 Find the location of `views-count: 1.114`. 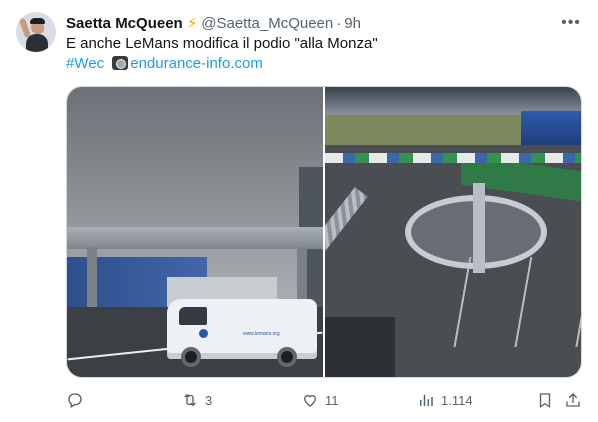

views-count: 1.114 is located at coordinates (457, 400).